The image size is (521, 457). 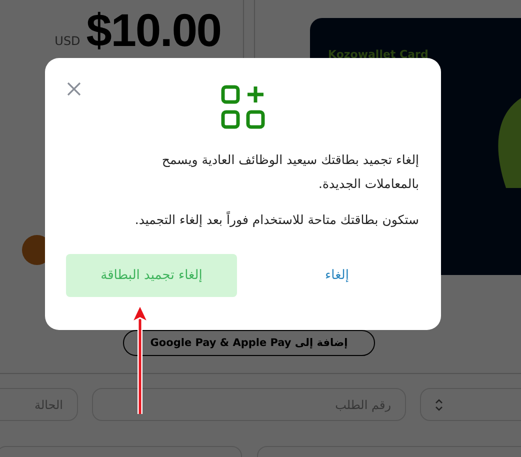 What do you see at coordinates (249, 343) in the screenshot?
I see `add-to-wallet-button: إضافة إلى Google Pay & Apple Pay` at bounding box center [249, 343].